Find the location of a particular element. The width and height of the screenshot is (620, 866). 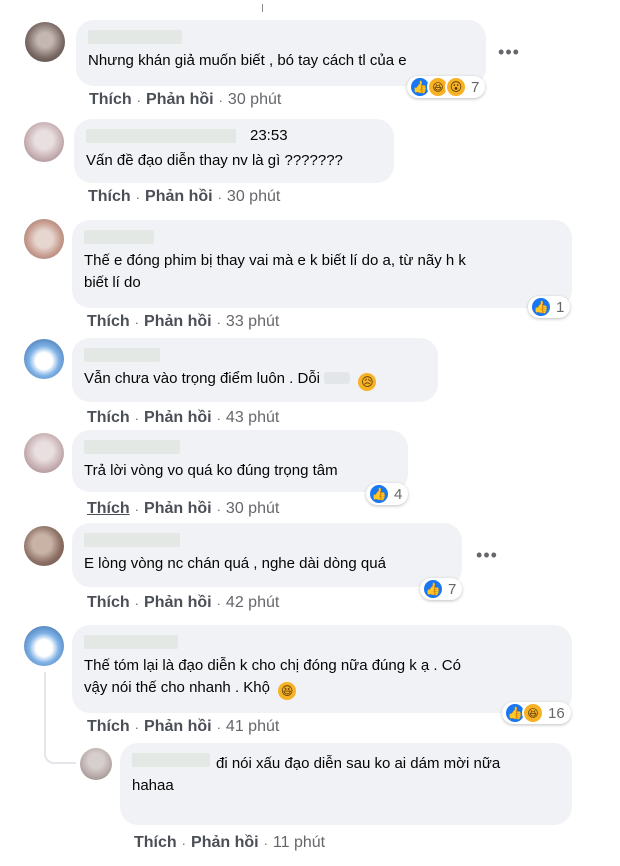

comment-bubble: Trả lời vòng vo quá ko đúng trọng tâm is located at coordinates (240, 461).